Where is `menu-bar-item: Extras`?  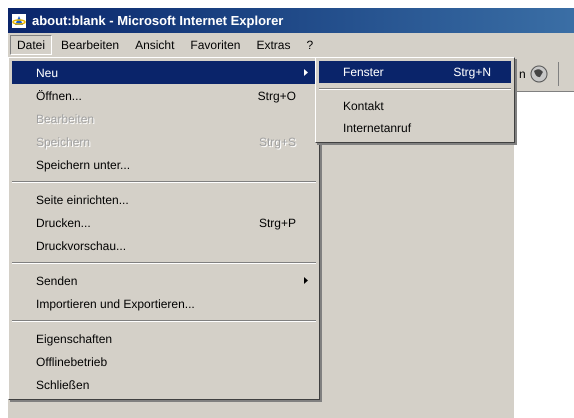
menu-bar-item: Extras is located at coordinates (273, 45).